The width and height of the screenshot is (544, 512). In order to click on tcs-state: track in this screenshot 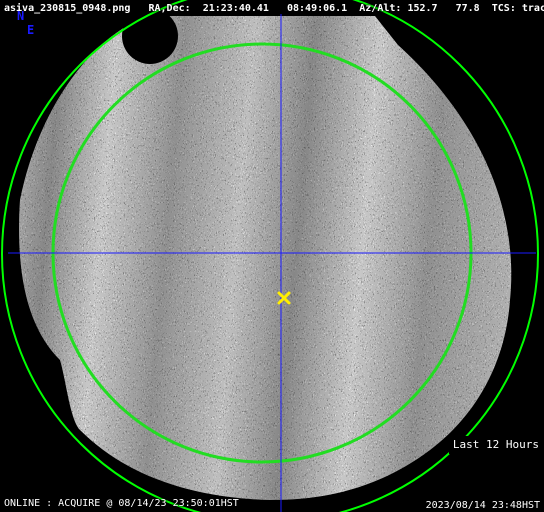, I will do `click(532, 8)`.